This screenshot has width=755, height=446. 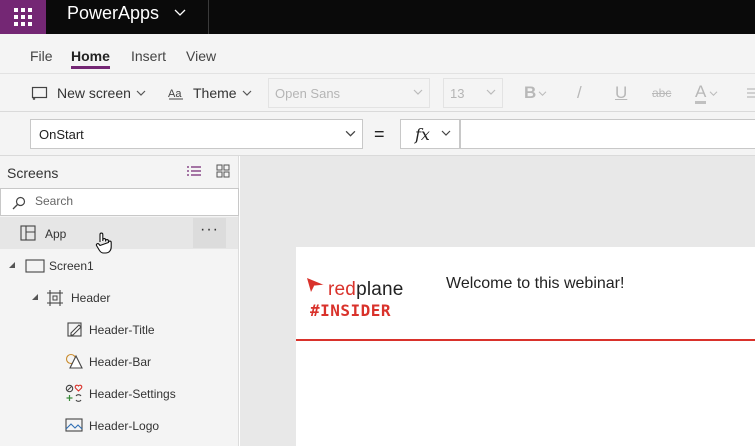 What do you see at coordinates (119, 233) in the screenshot?
I see `tree-item-app: App ···` at bounding box center [119, 233].